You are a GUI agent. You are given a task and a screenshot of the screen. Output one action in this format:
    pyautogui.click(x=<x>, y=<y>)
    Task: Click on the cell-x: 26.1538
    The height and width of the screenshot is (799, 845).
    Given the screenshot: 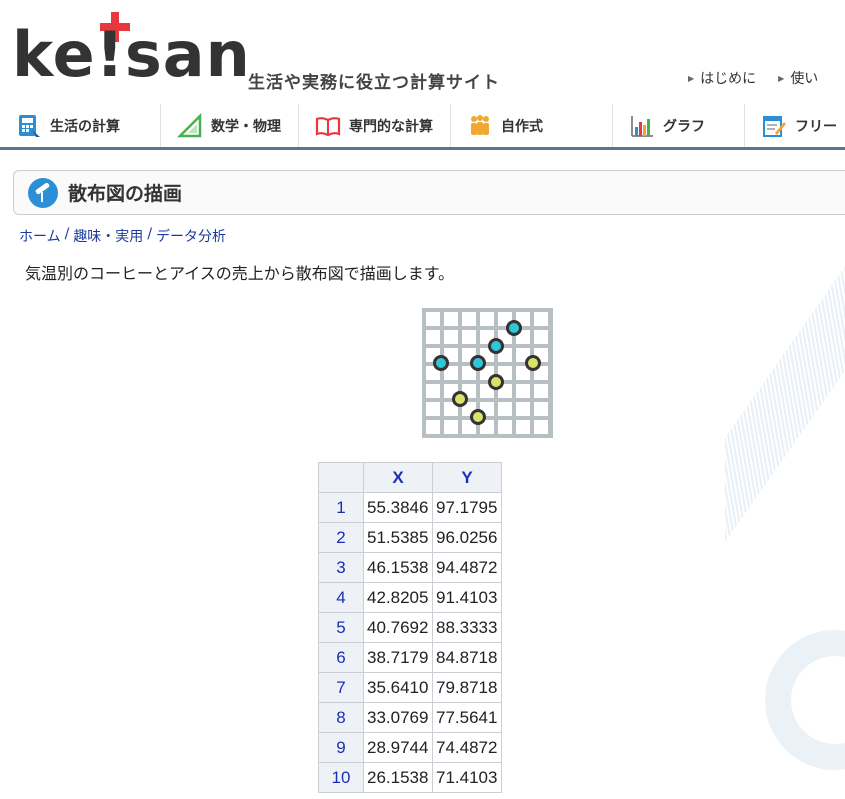 What is the action you would take?
    pyautogui.click(x=398, y=777)
    